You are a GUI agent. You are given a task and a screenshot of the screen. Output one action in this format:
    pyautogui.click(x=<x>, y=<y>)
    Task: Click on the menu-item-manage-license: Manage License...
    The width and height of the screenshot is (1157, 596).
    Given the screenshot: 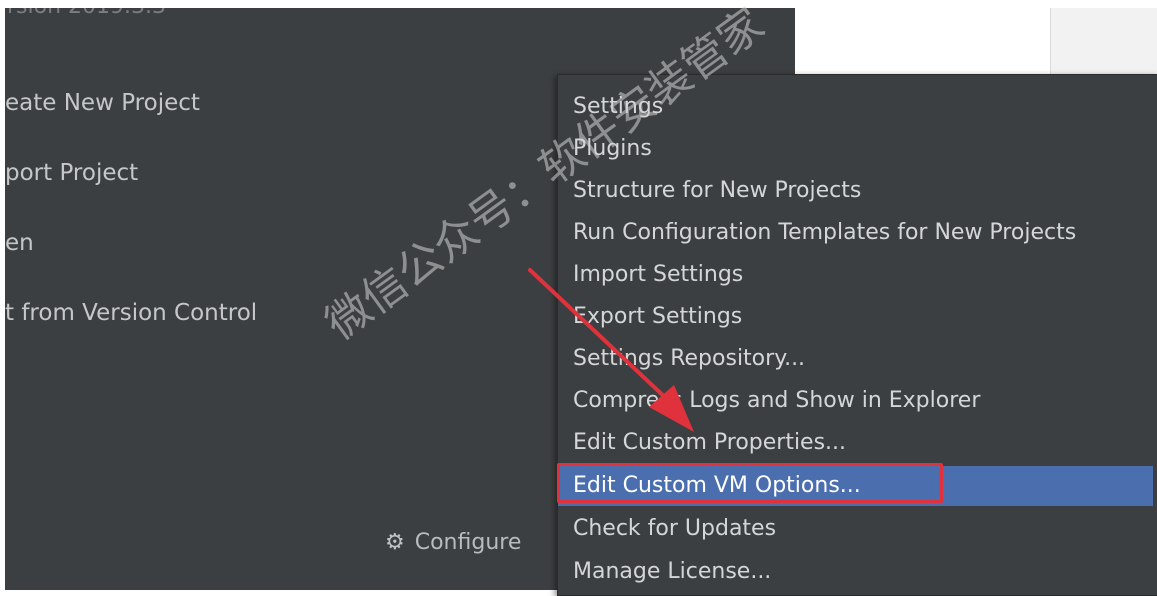 What is the action you would take?
    pyautogui.click(x=855, y=572)
    